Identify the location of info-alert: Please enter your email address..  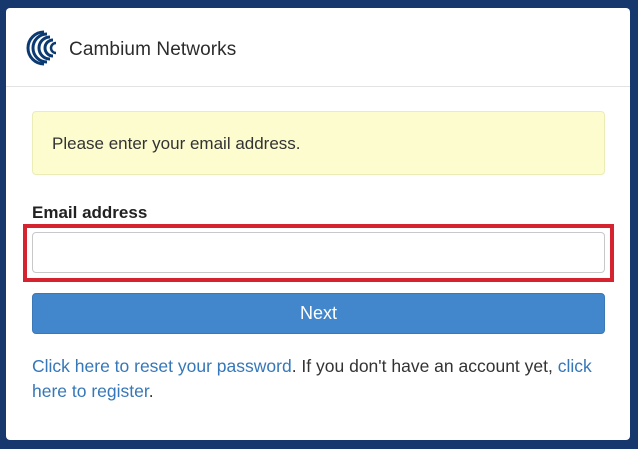
(318, 143).